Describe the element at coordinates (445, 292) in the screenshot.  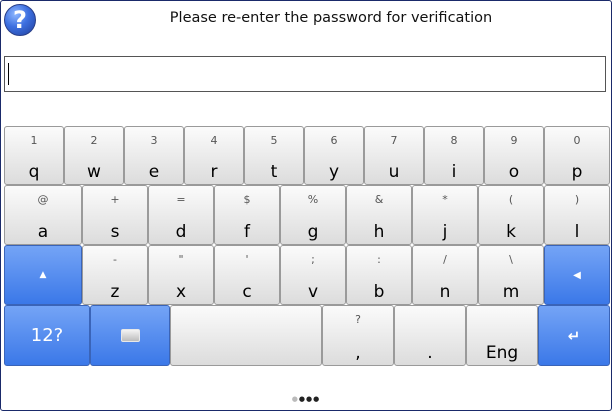
I see `key-label: n` at that location.